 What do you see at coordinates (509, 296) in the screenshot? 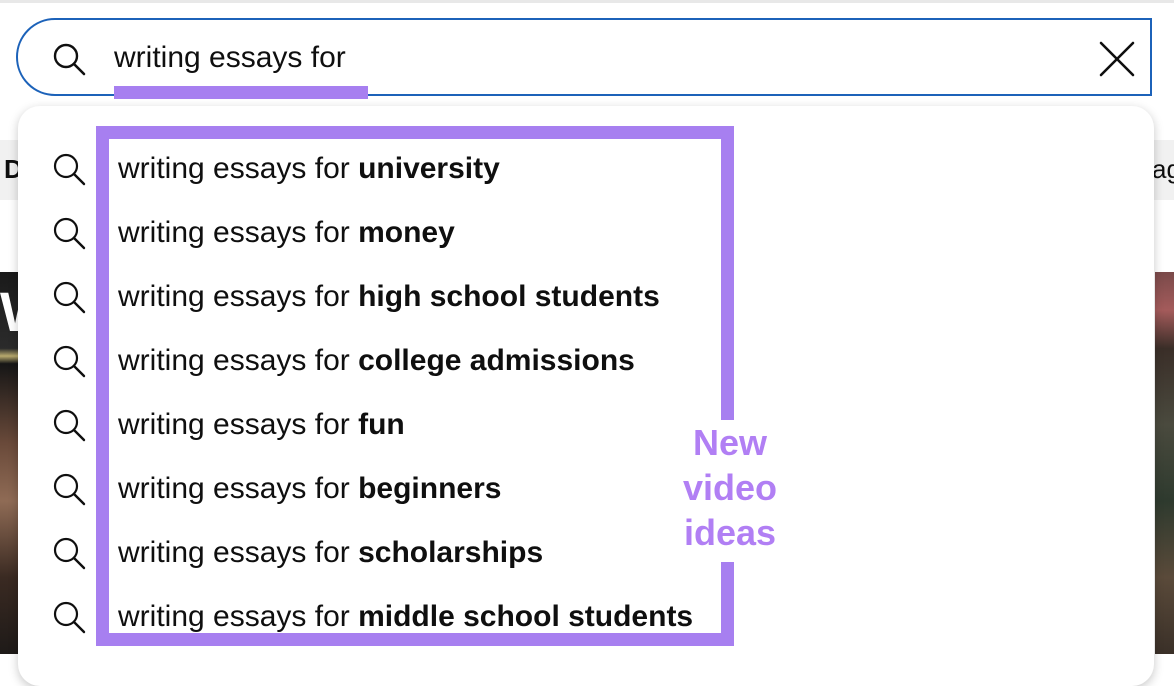
I see `suggestion-completion: high school students` at bounding box center [509, 296].